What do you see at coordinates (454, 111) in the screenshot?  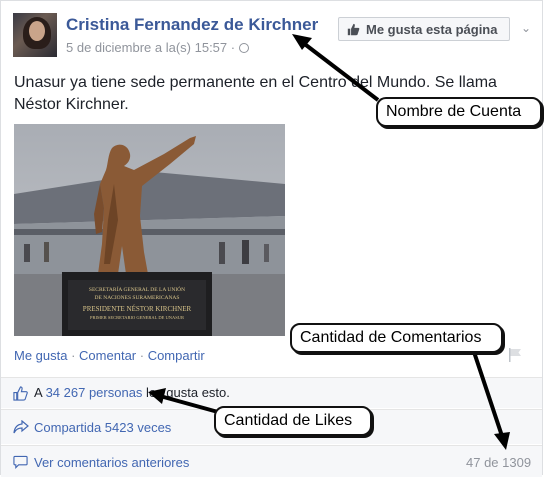 I see `annotation-account-name-text: Nombre de Cuenta` at bounding box center [454, 111].